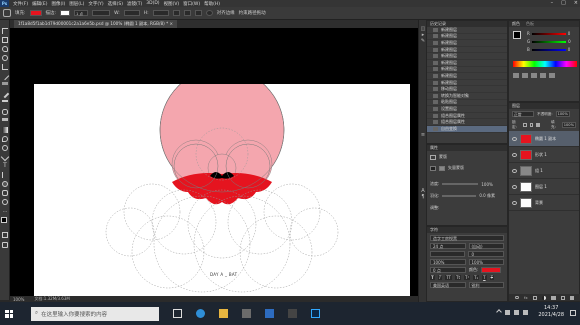 Image resolution: width=580 pixels, height=325 pixels. I want to click on edge-browser-icon, so click(200, 313).